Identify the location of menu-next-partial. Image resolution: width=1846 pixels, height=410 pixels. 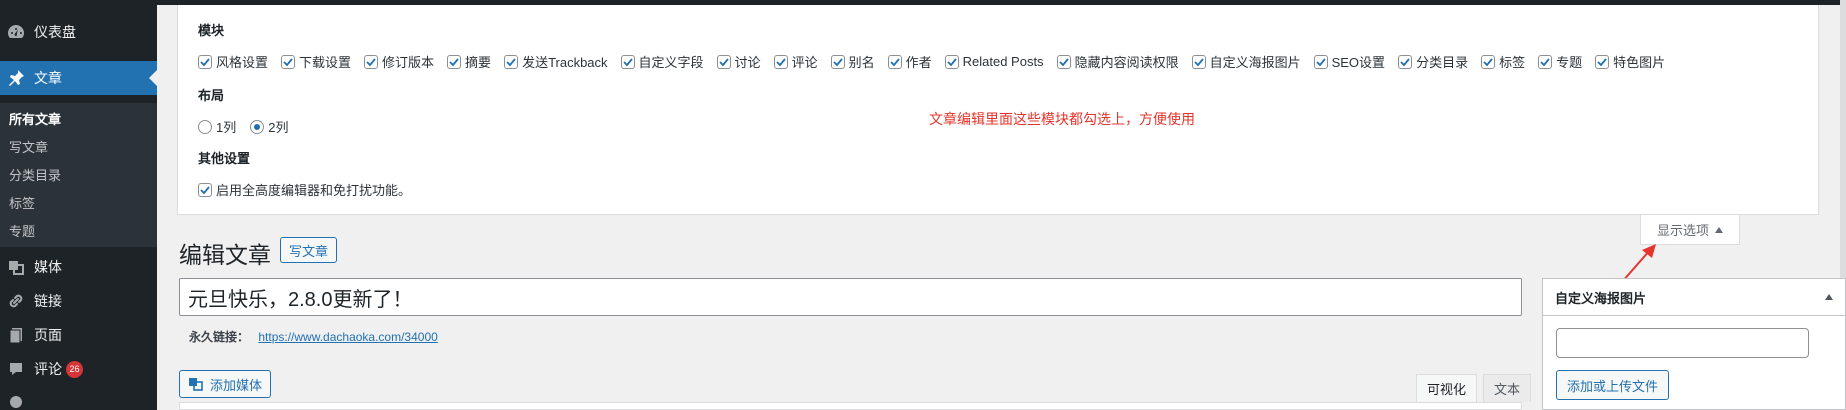
(78, 402).